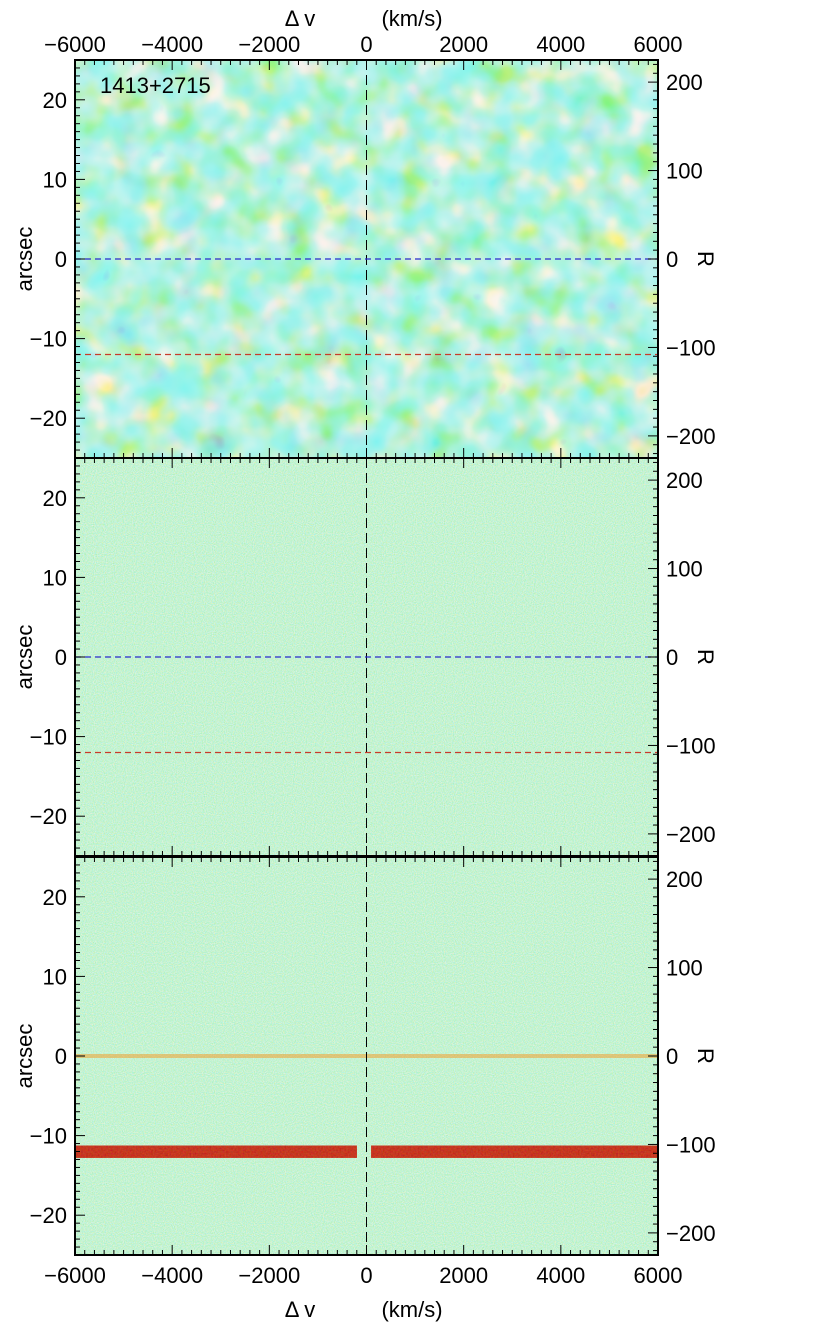 The image size is (830, 1329). I want to click on x-axis-title-bottom: Δ v, so click(300, 1309).